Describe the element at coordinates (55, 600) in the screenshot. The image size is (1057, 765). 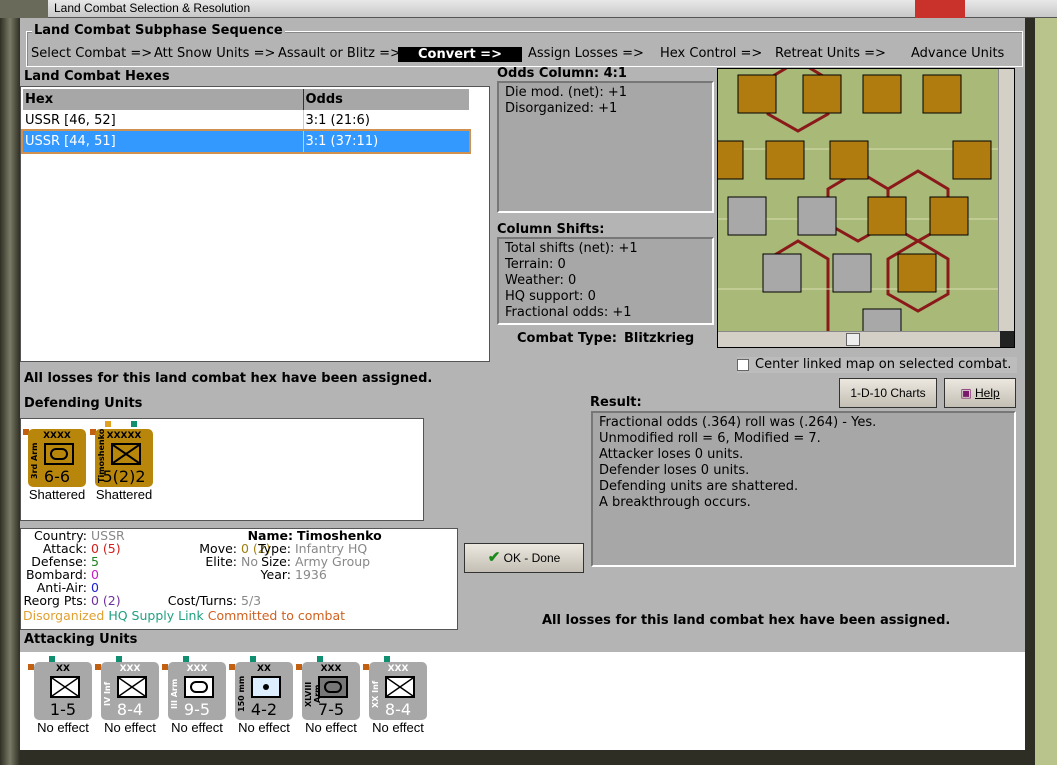
I see `reorg-label: Reorg Pts:` at that location.